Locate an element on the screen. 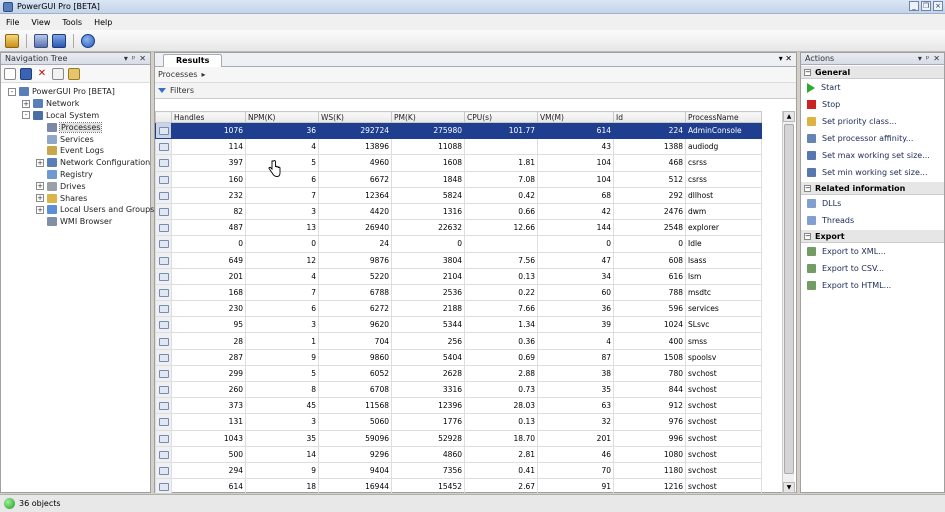  table-row: 373 45 11568 12396 28.03 63 912 svchost is located at coordinates (458, 406).